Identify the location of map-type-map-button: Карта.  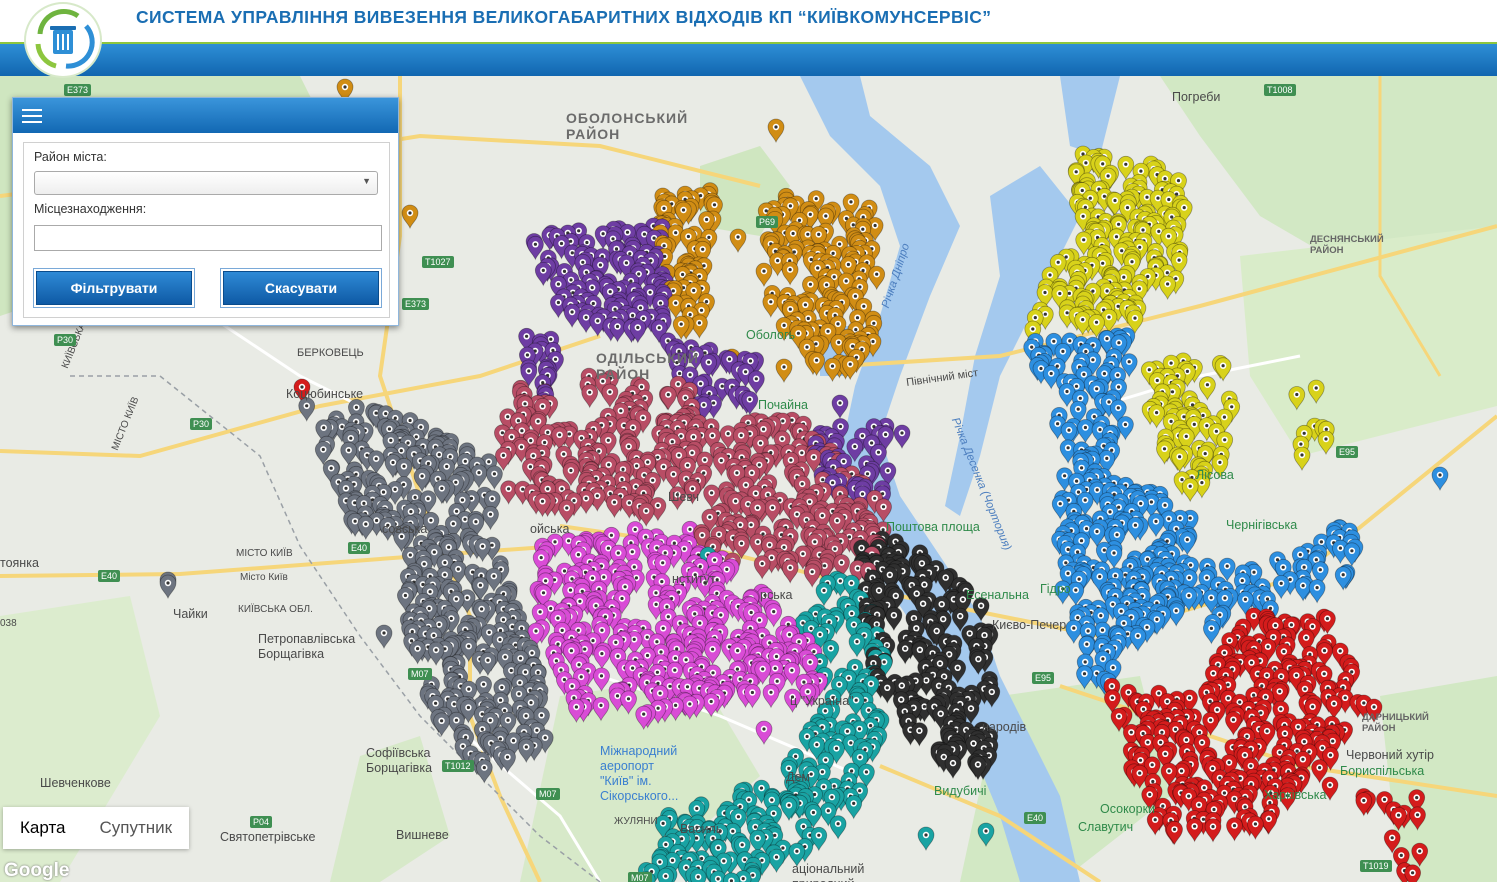
(43, 828).